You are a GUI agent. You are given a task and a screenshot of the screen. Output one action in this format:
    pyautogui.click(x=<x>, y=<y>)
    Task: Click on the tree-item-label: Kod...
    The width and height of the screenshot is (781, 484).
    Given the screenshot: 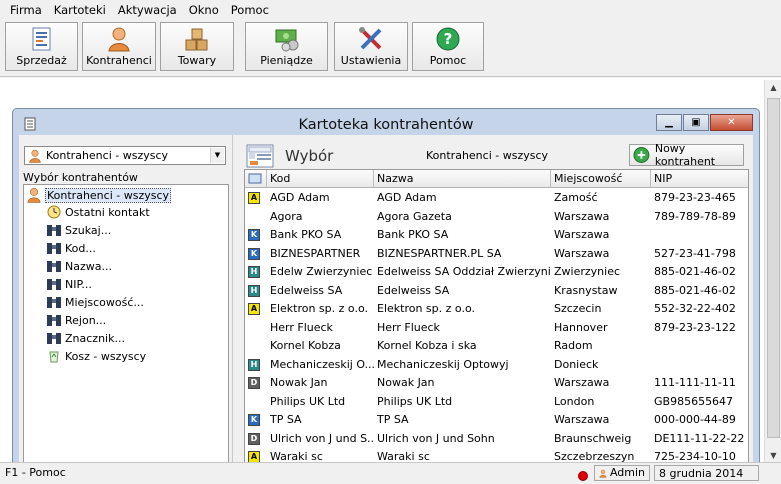 What is the action you would take?
    pyautogui.click(x=80, y=248)
    